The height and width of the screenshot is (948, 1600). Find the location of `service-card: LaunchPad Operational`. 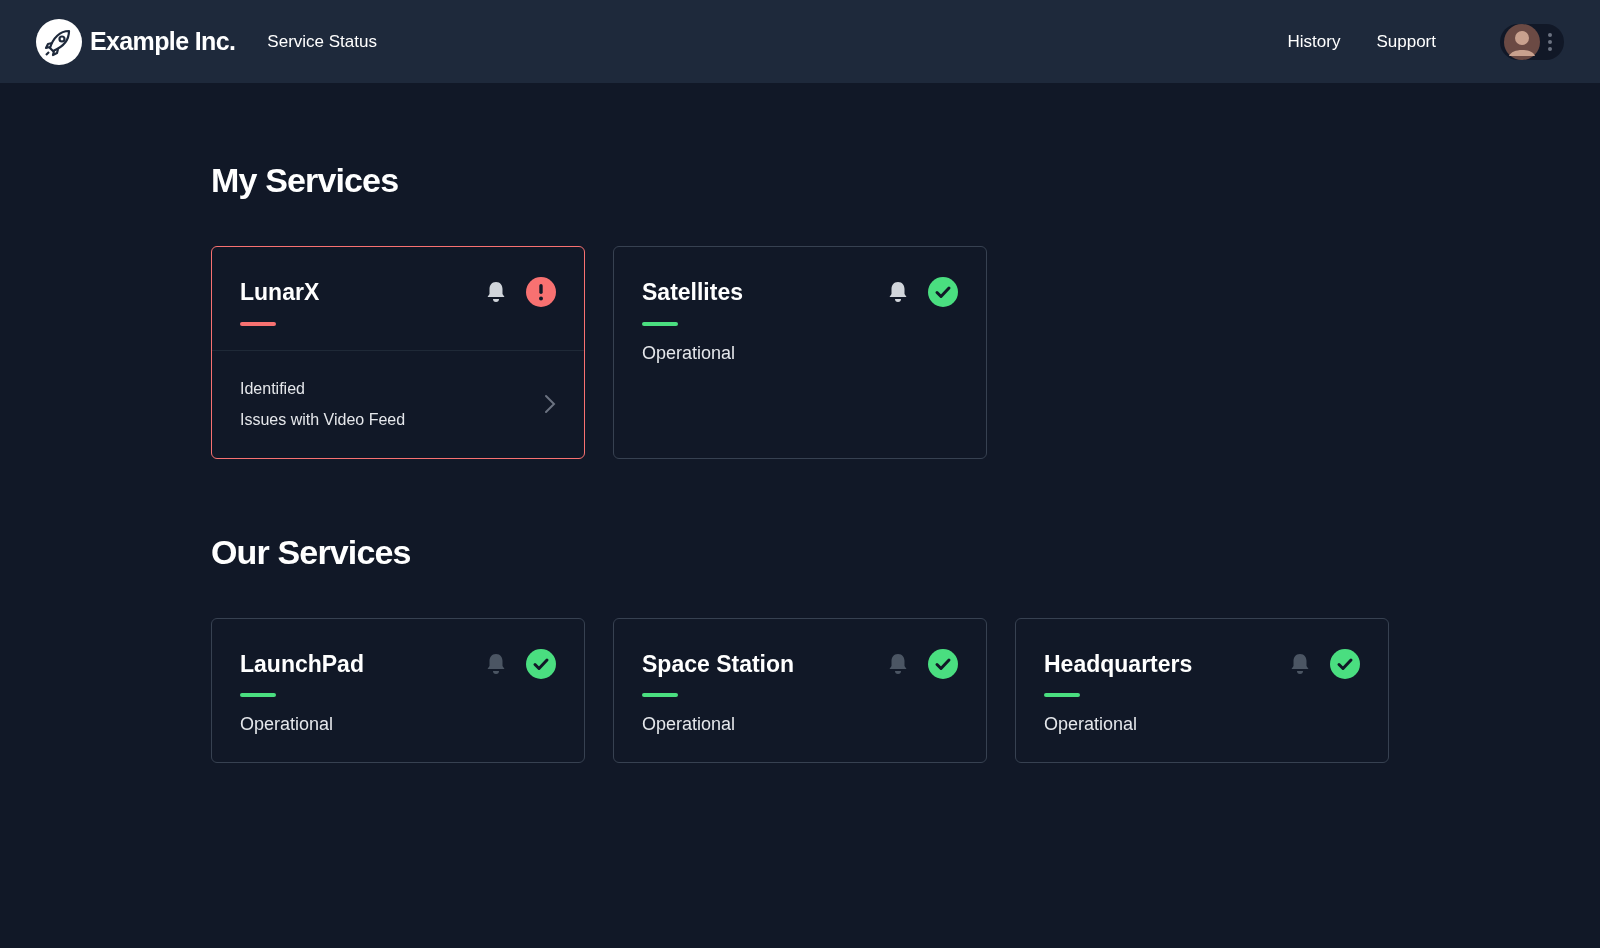

service-card: LaunchPad Operational is located at coordinates (398, 690).